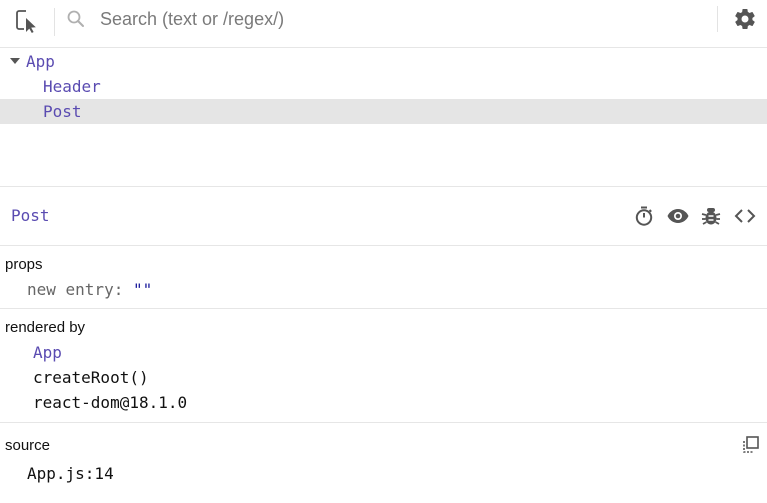 The width and height of the screenshot is (767, 503). What do you see at coordinates (24, 264) in the screenshot?
I see `props-title: props` at bounding box center [24, 264].